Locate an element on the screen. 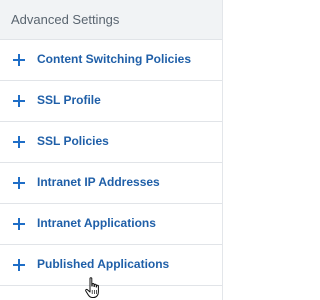 This screenshot has width=320, height=300. add-published-applications: Published Applications is located at coordinates (111, 265).